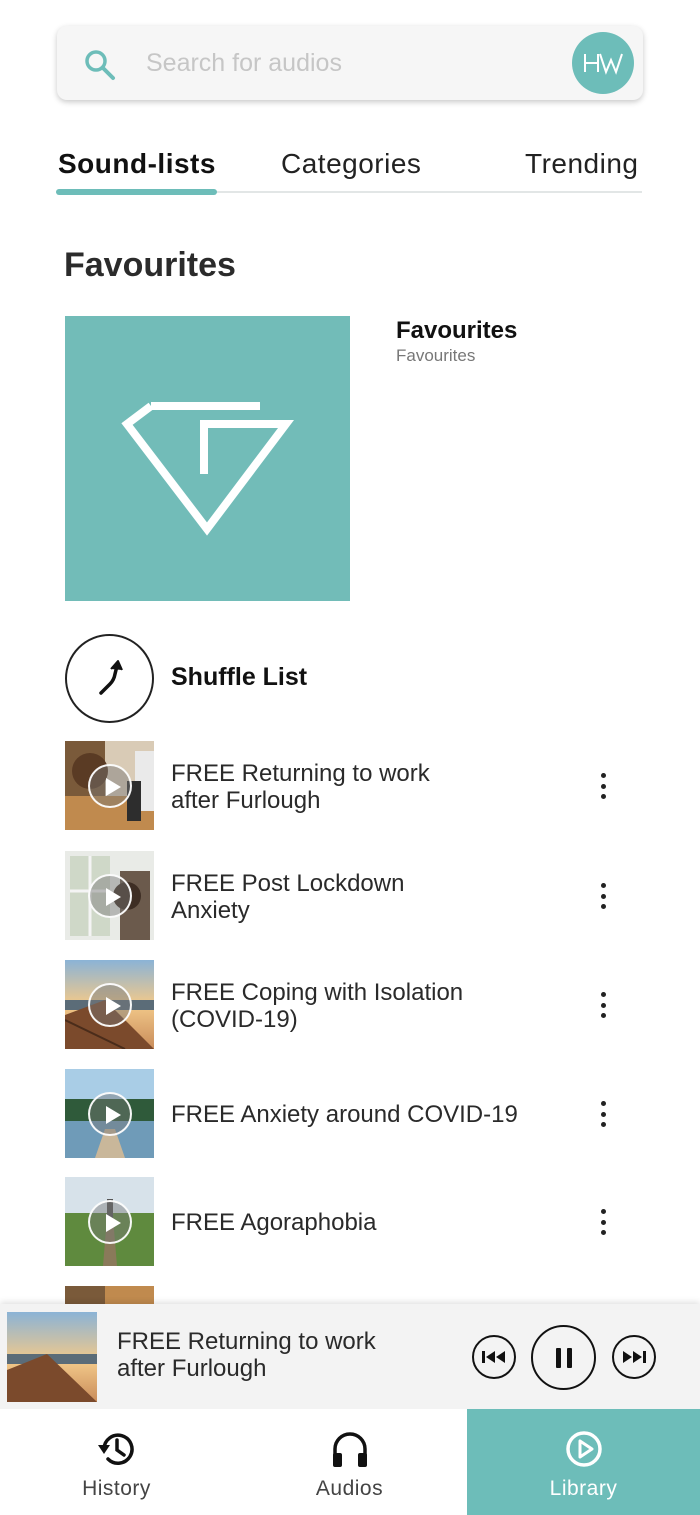 The height and width of the screenshot is (1515, 700). Describe the element at coordinates (274, 1222) in the screenshot. I see `track-title: FREE Agoraphobia` at that location.